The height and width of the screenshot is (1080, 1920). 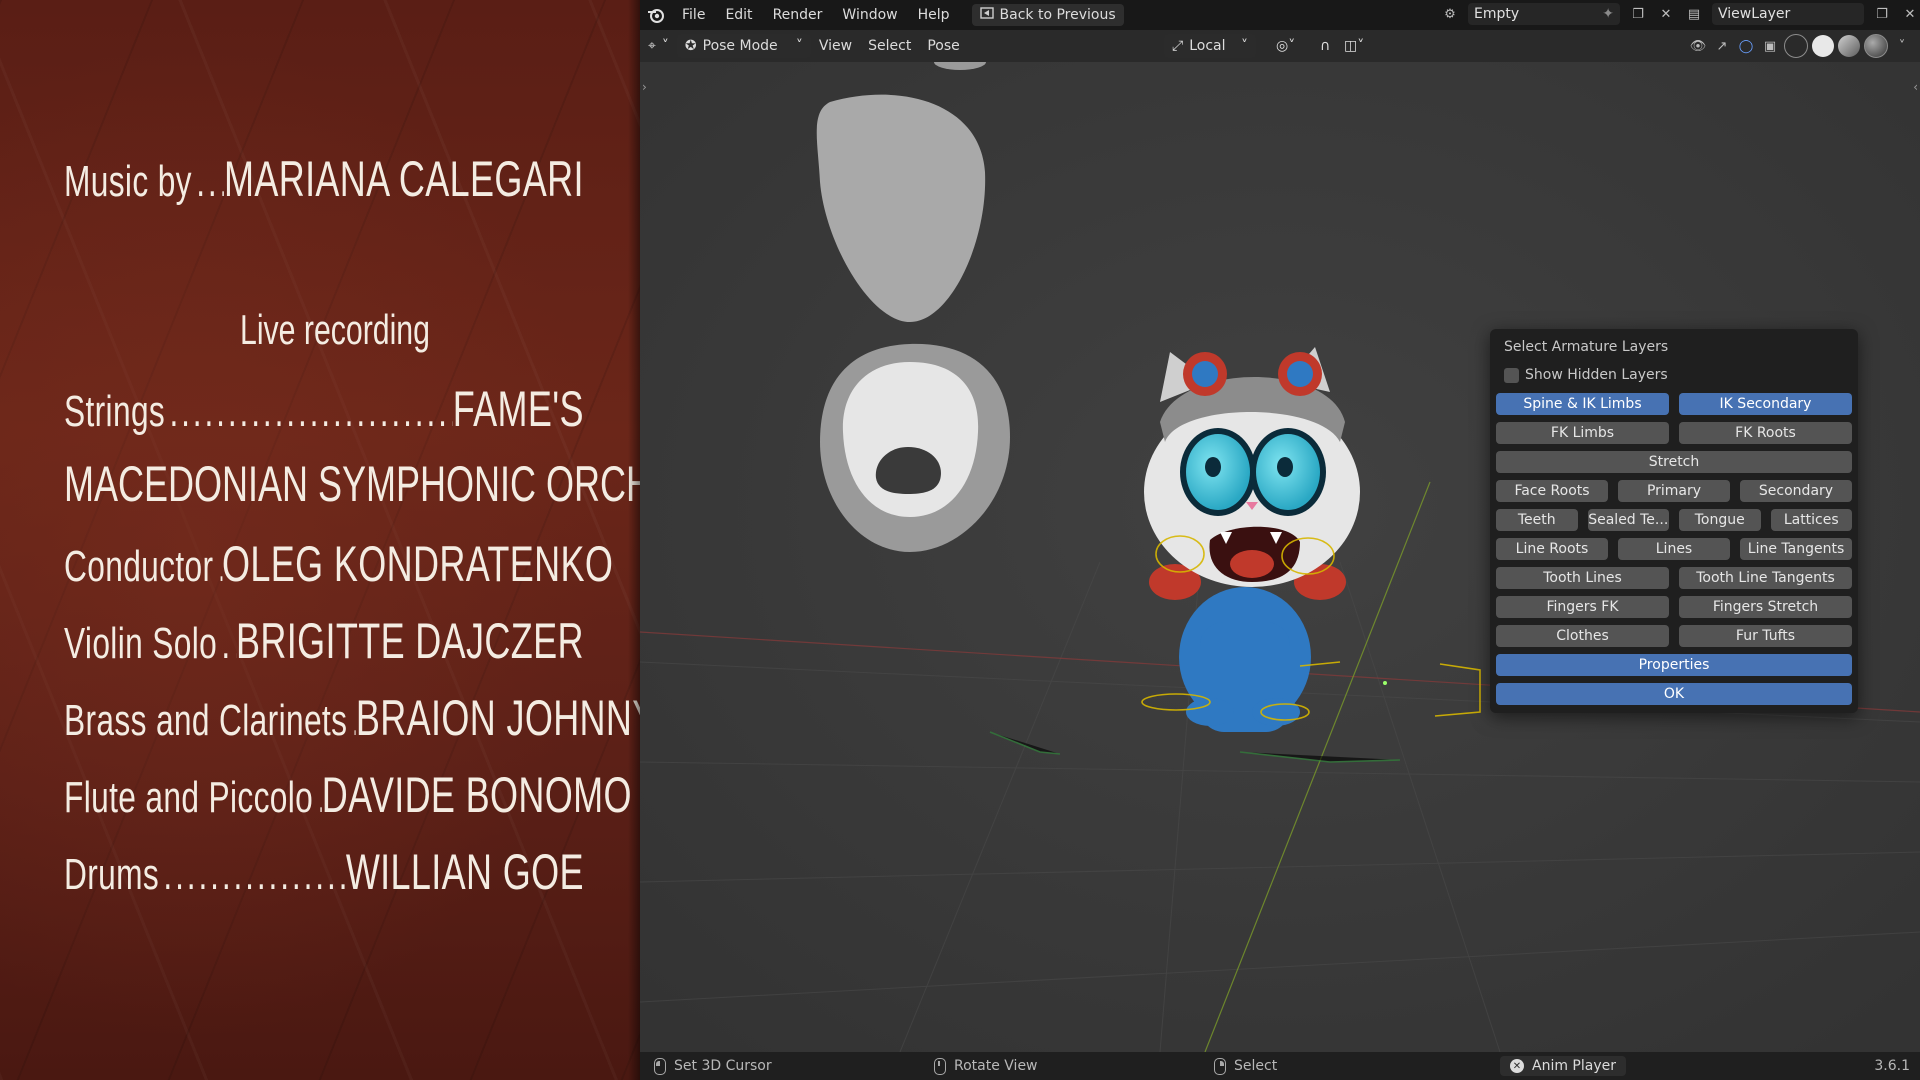 I want to click on menu-window: Window, so click(x=869, y=15).